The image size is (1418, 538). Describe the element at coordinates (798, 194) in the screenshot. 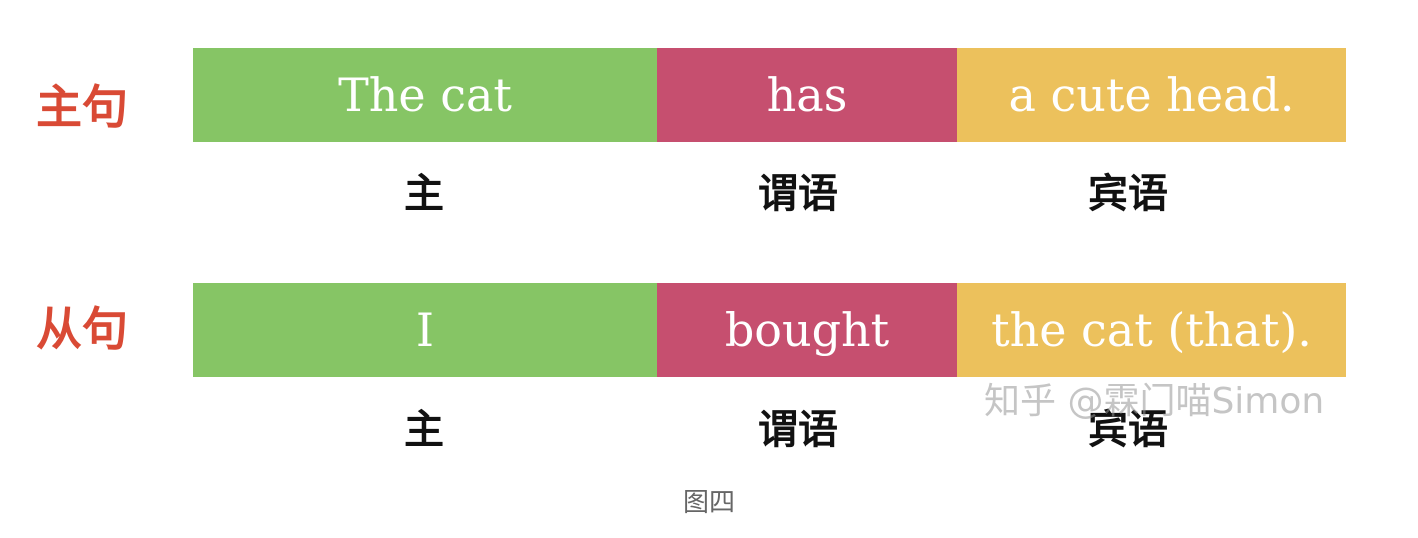

I see `main-clause-verb-role: 谓语` at that location.